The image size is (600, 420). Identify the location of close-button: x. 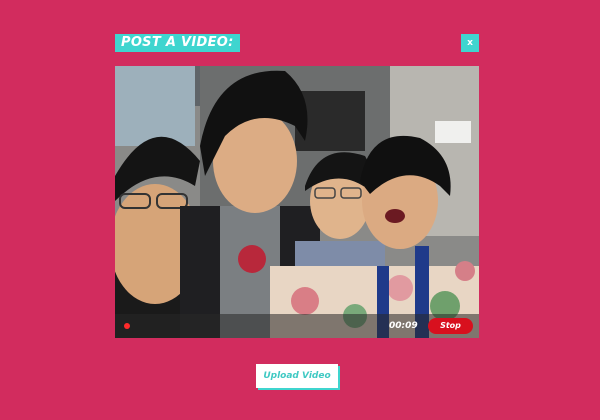
(470, 43).